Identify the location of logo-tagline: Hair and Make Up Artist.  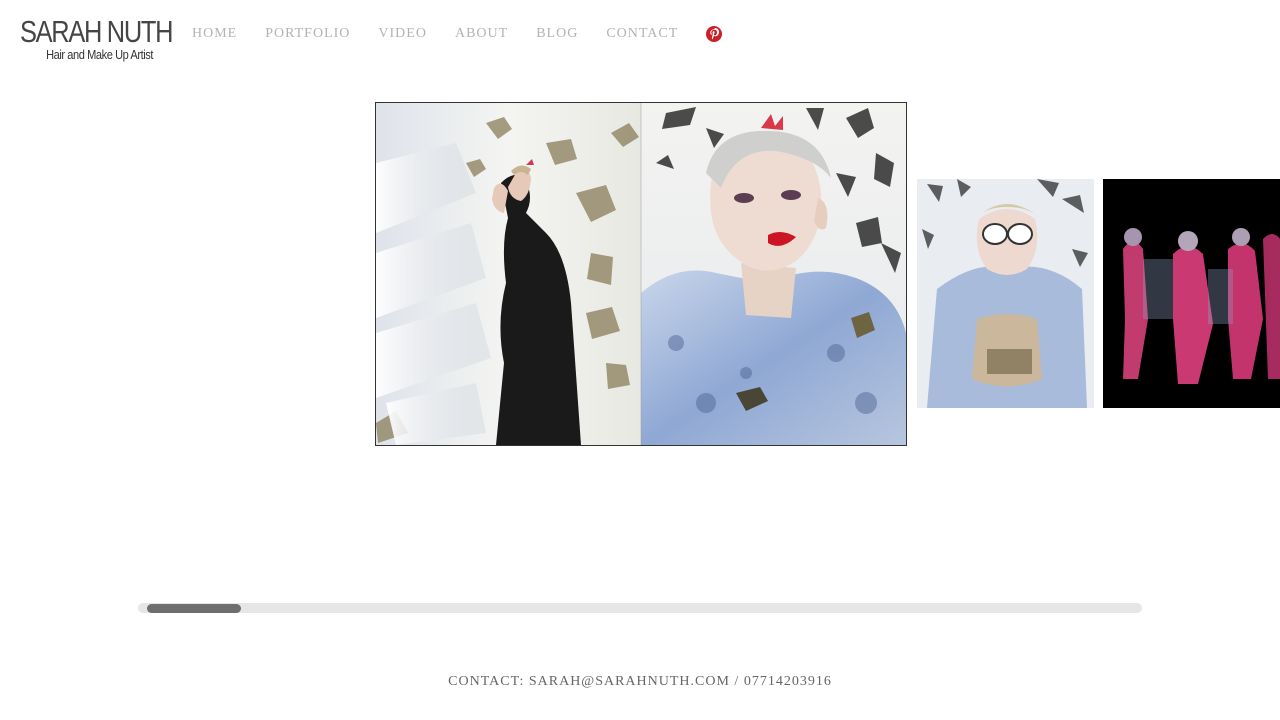
(99, 54).